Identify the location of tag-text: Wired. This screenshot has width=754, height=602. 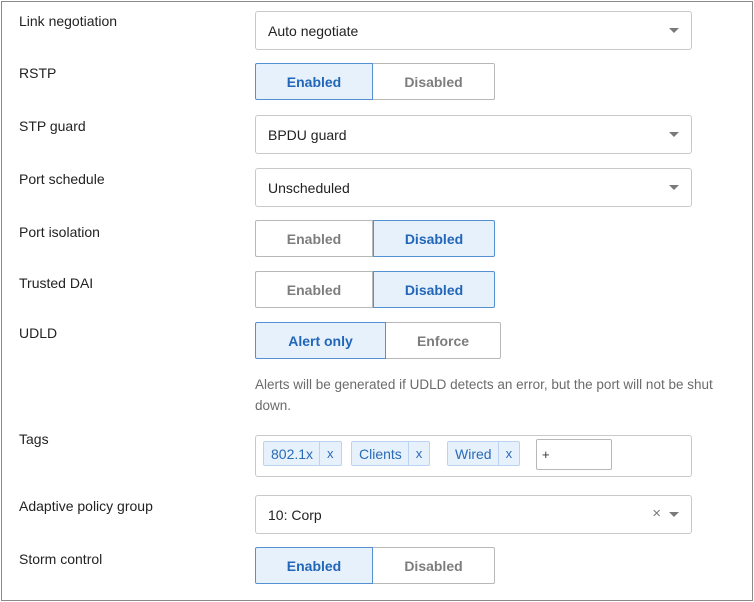
(473, 453).